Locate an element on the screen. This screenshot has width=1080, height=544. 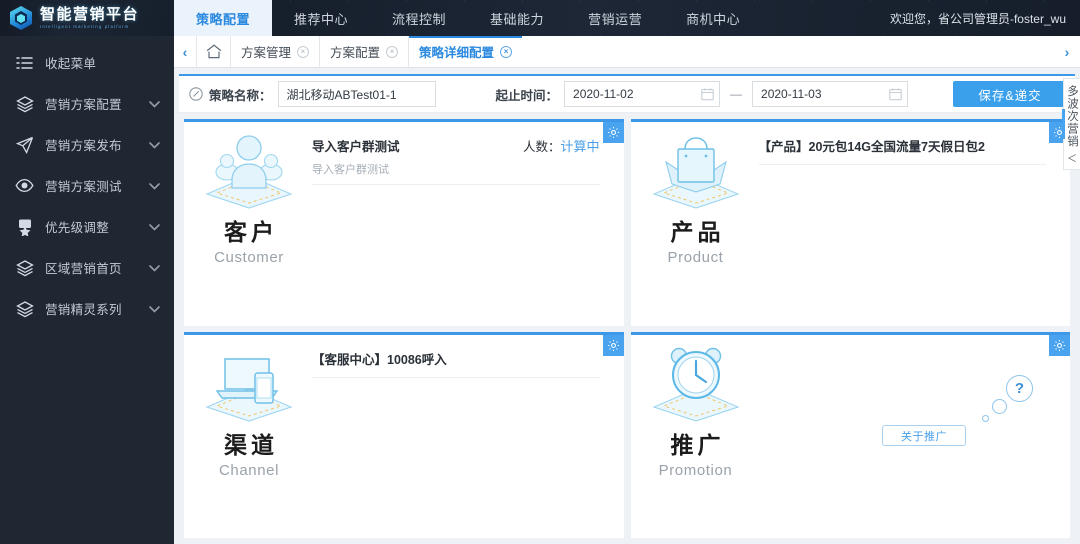
card-title-en: Customer is located at coordinates (249, 257).